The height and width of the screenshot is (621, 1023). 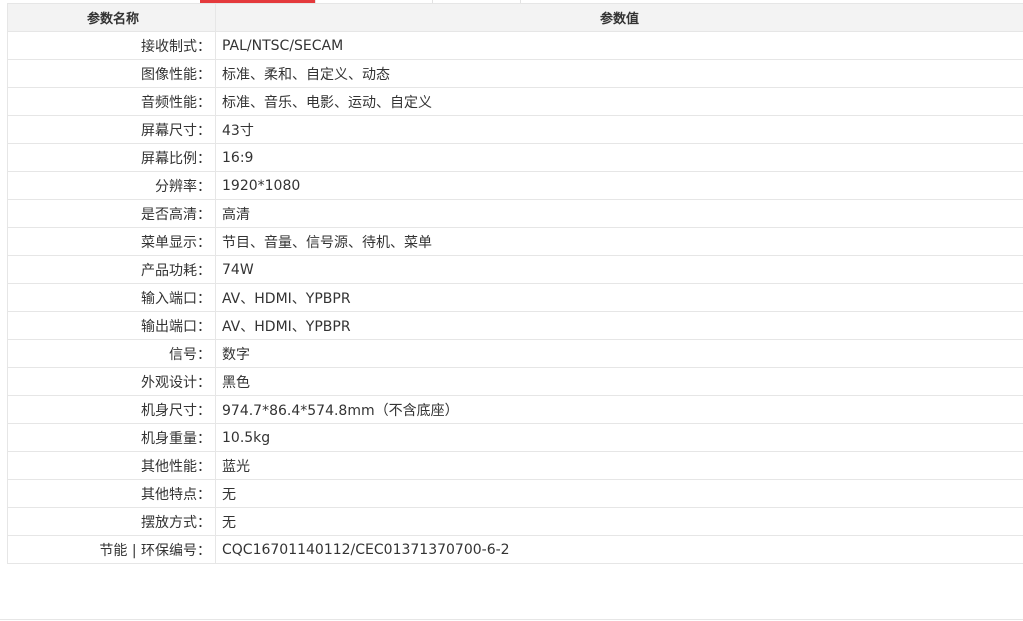 What do you see at coordinates (619, 241) in the screenshot?
I see `param-value: 节目、音量、信号源、待机、菜单` at bounding box center [619, 241].